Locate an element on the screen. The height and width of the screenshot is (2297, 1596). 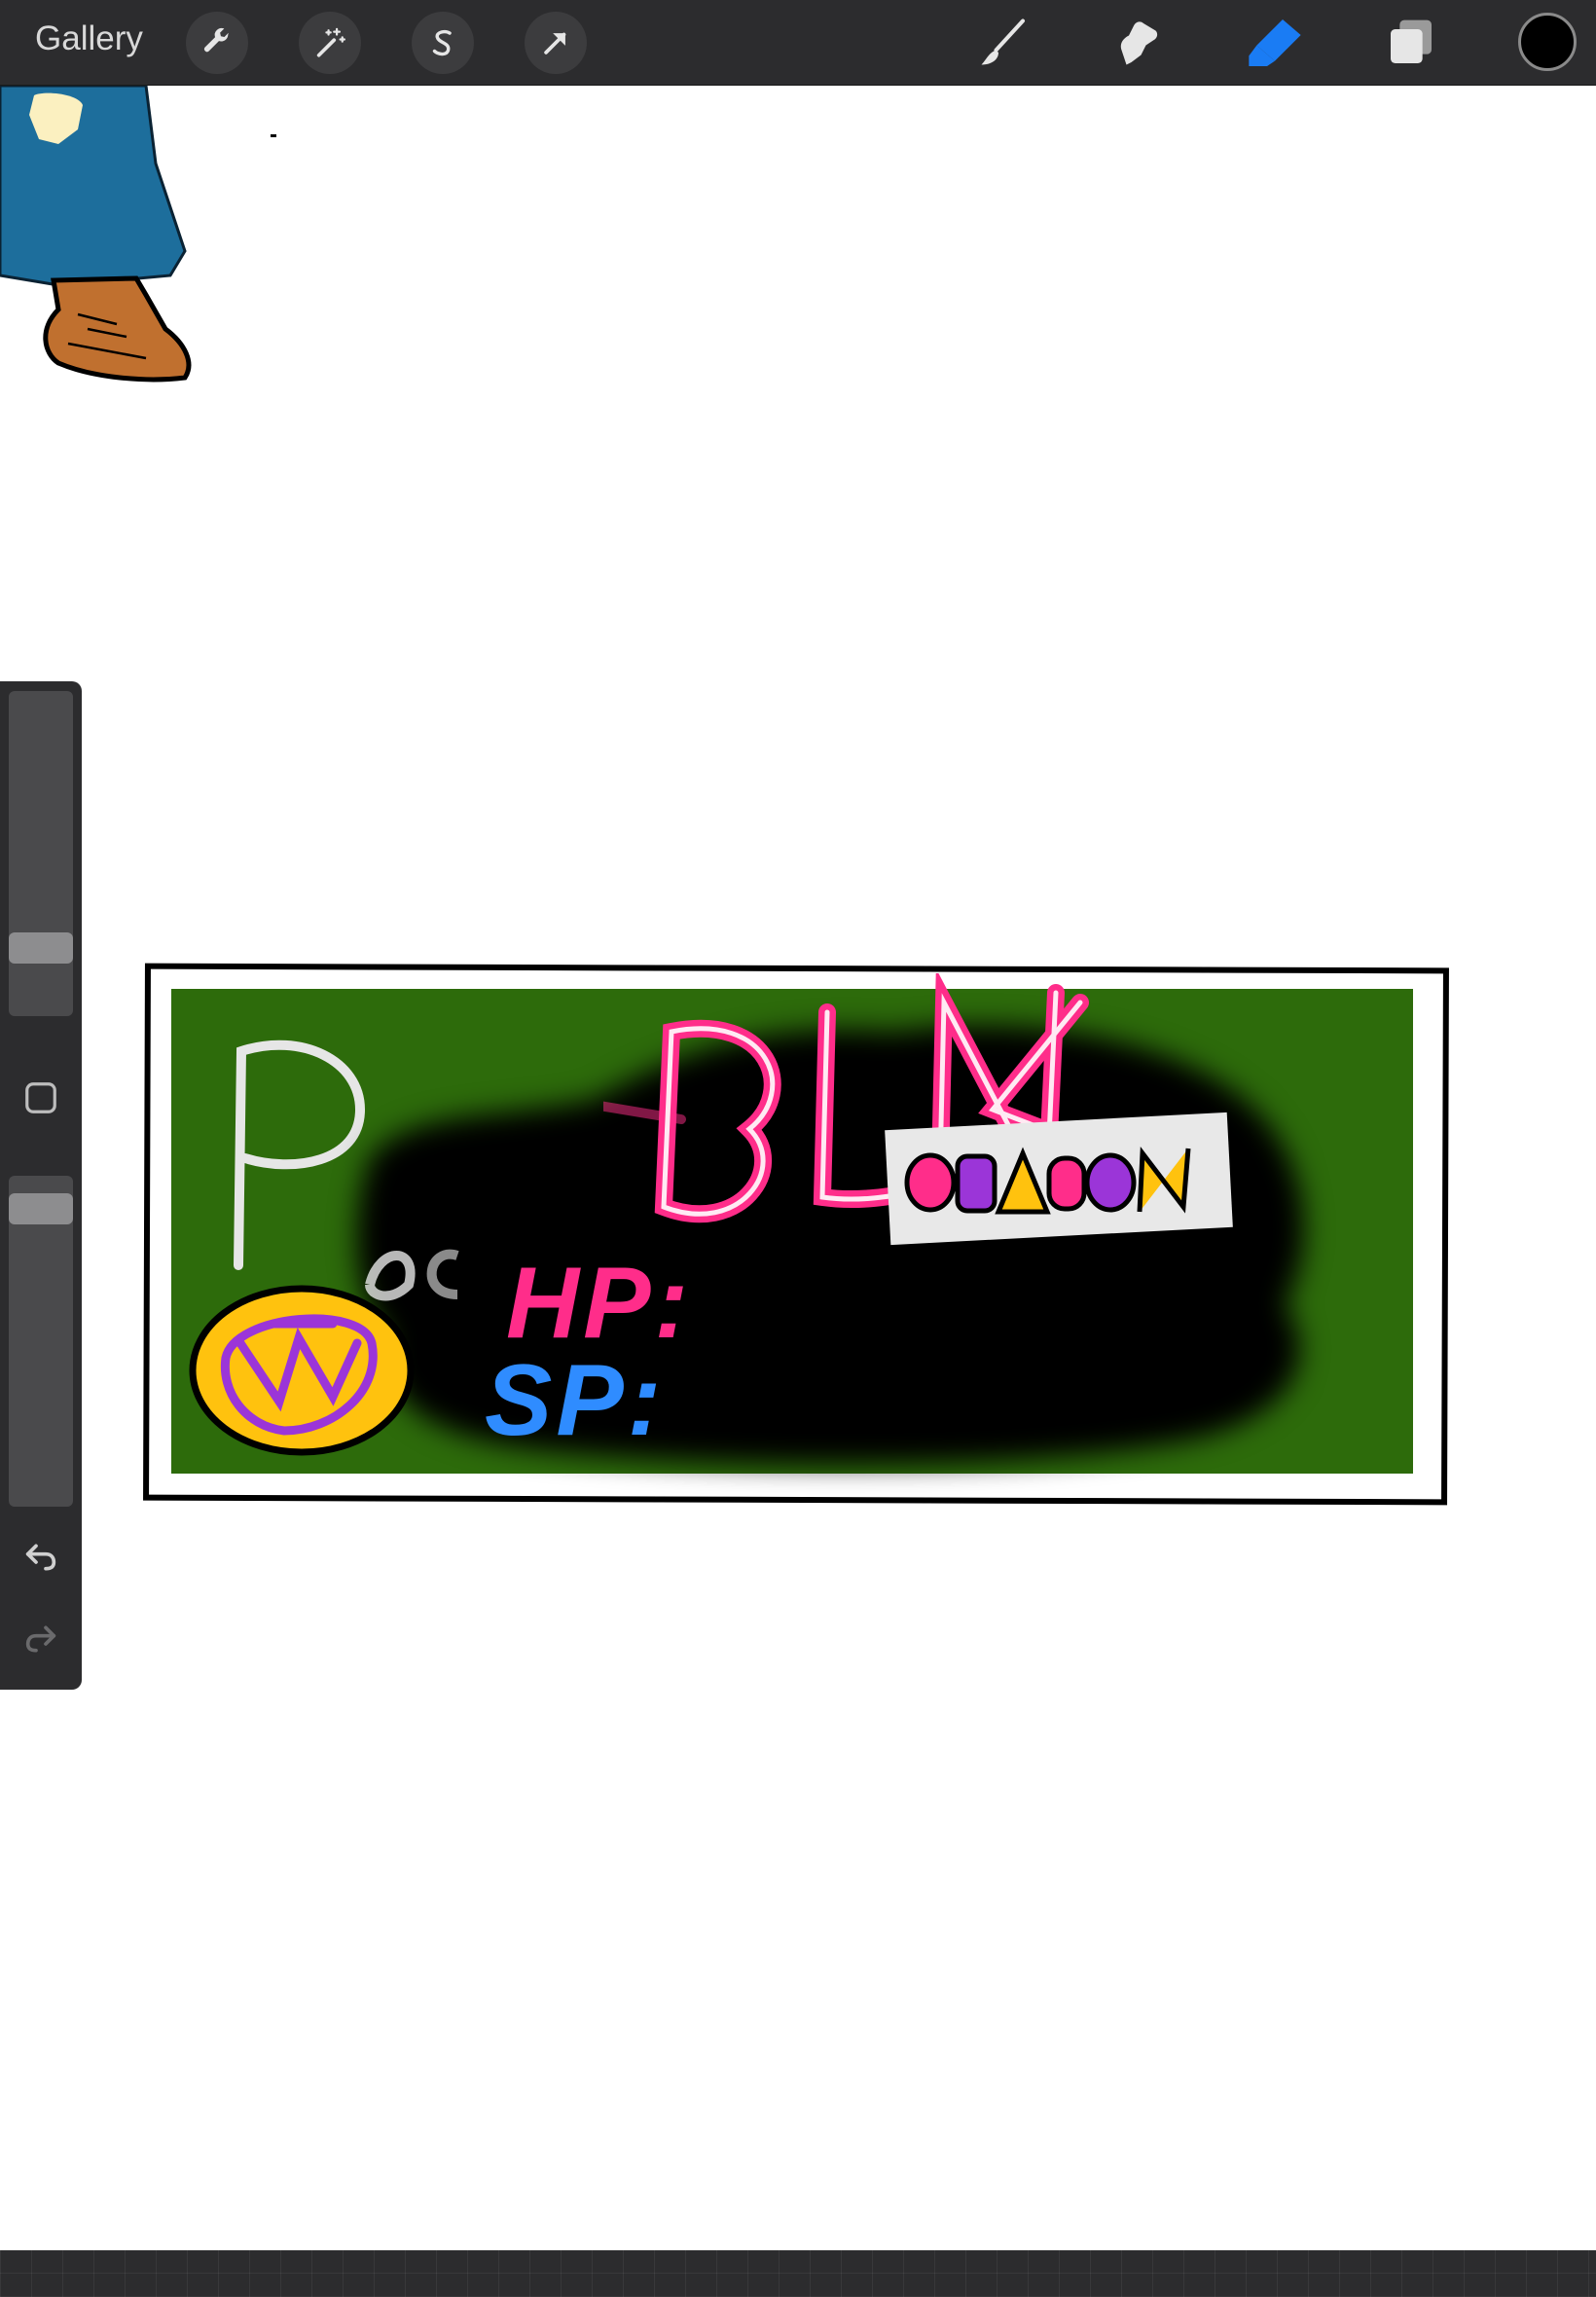
modify-button is located at coordinates (41, 1098).